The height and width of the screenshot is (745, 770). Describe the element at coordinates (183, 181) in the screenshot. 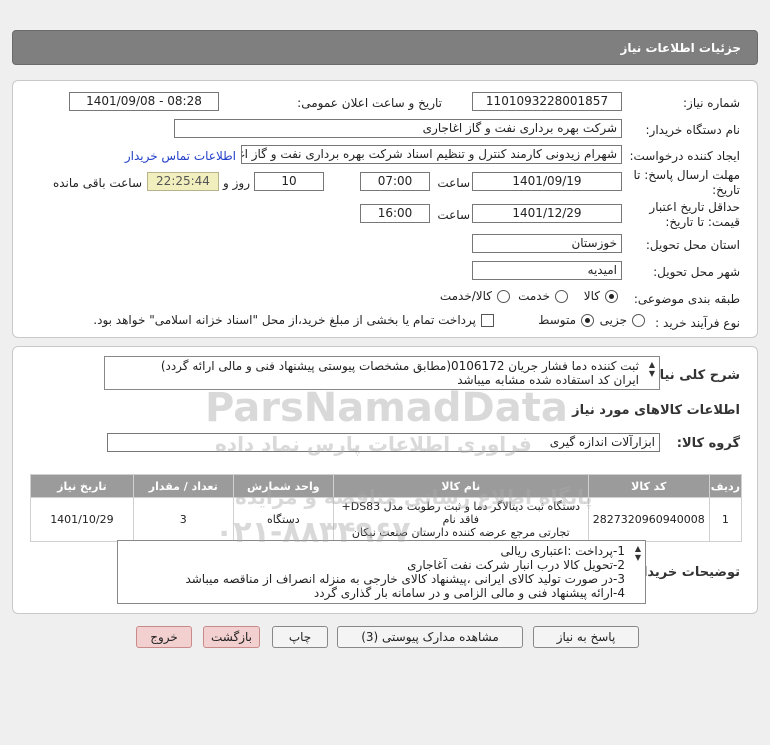

I see `remaining-time-field: 22:25:44` at that location.